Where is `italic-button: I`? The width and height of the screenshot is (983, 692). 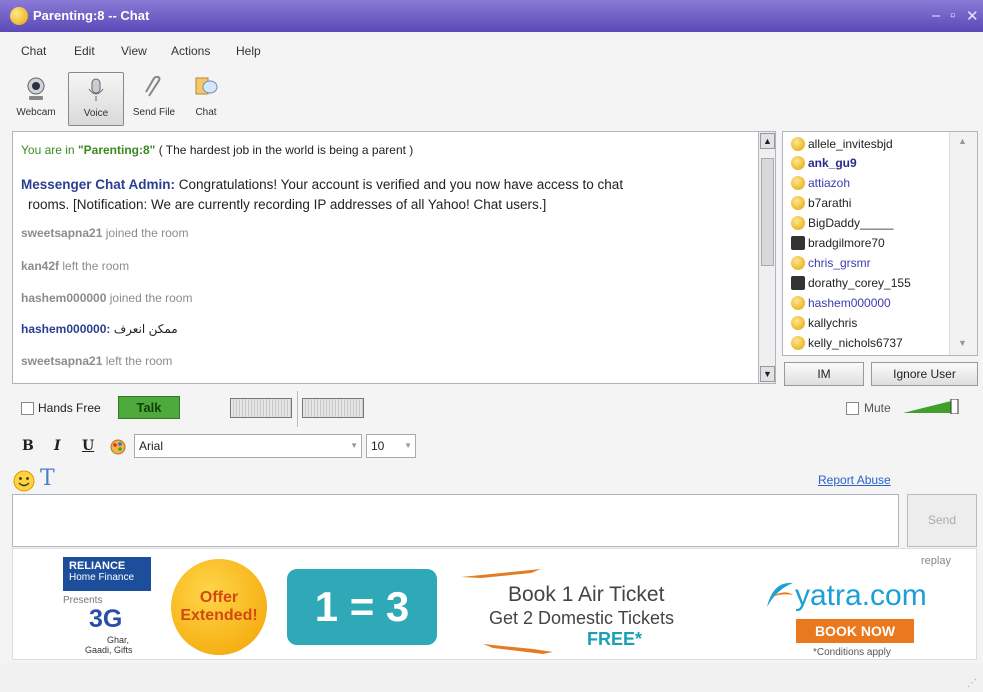 italic-button: I is located at coordinates (57, 446).